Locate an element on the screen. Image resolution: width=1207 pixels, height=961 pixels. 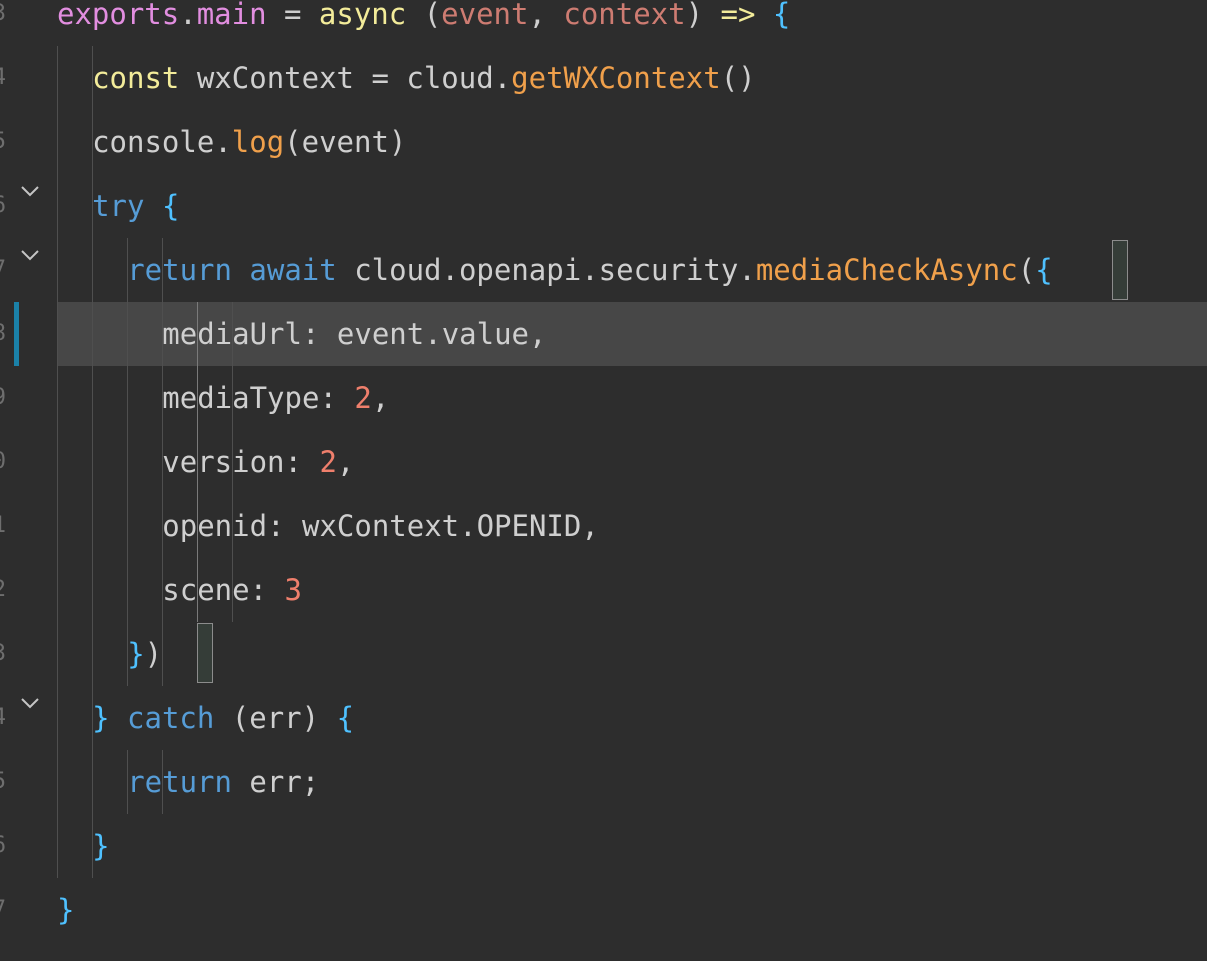
code-token: openid is located at coordinates (215, 526).